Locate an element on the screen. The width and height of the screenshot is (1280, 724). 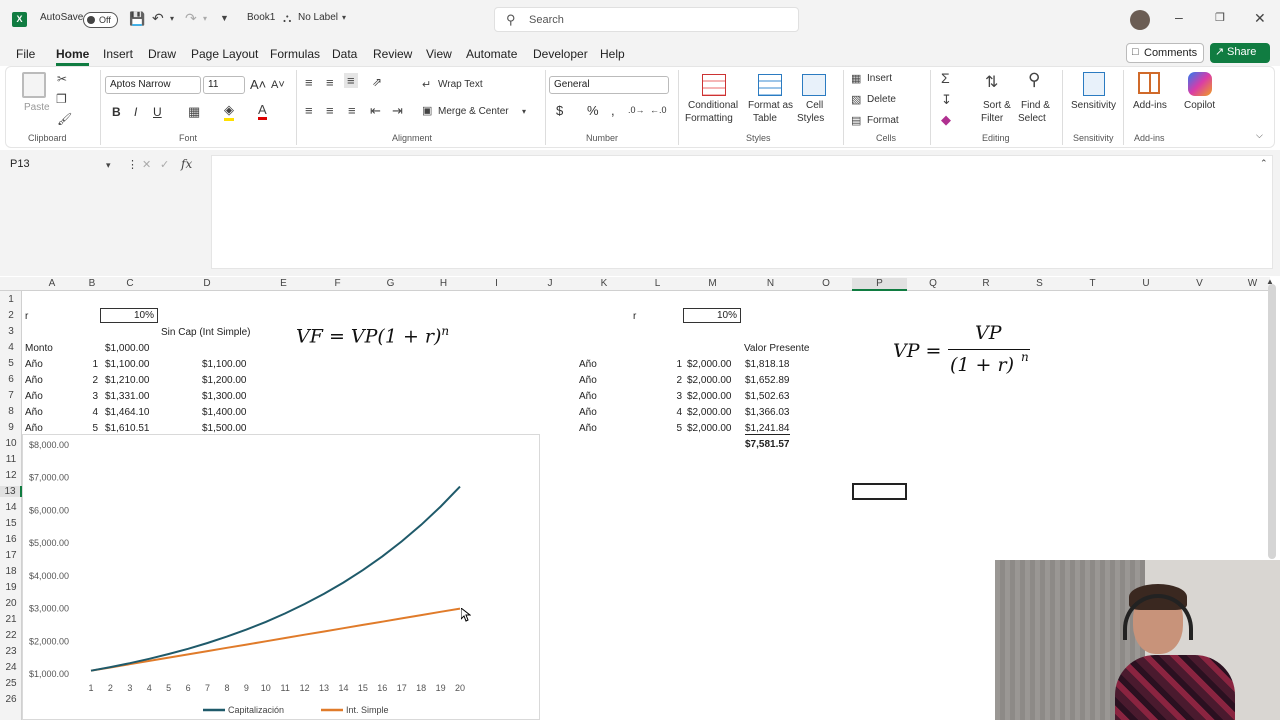
increase-indent-icon: ⇥ is located at coordinates (397, 111).